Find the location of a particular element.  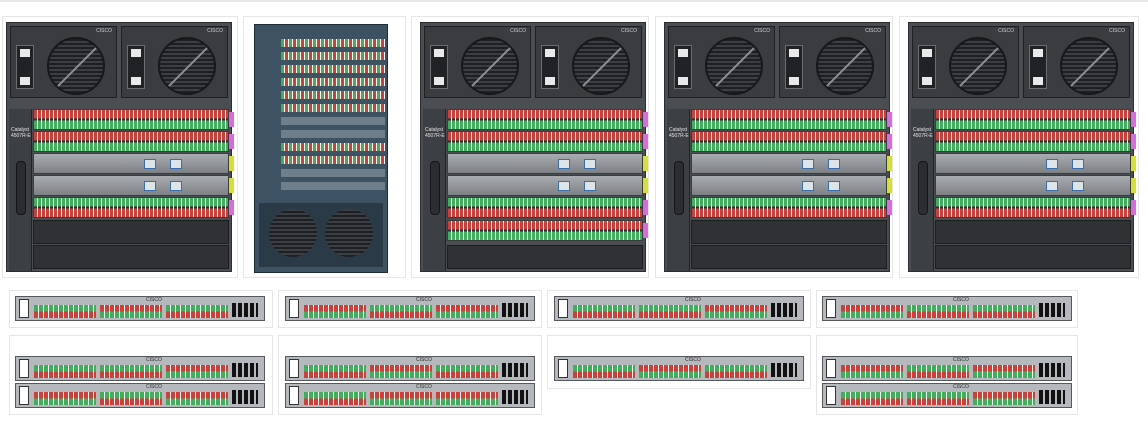

rack-chassis is located at coordinates (321, 148).